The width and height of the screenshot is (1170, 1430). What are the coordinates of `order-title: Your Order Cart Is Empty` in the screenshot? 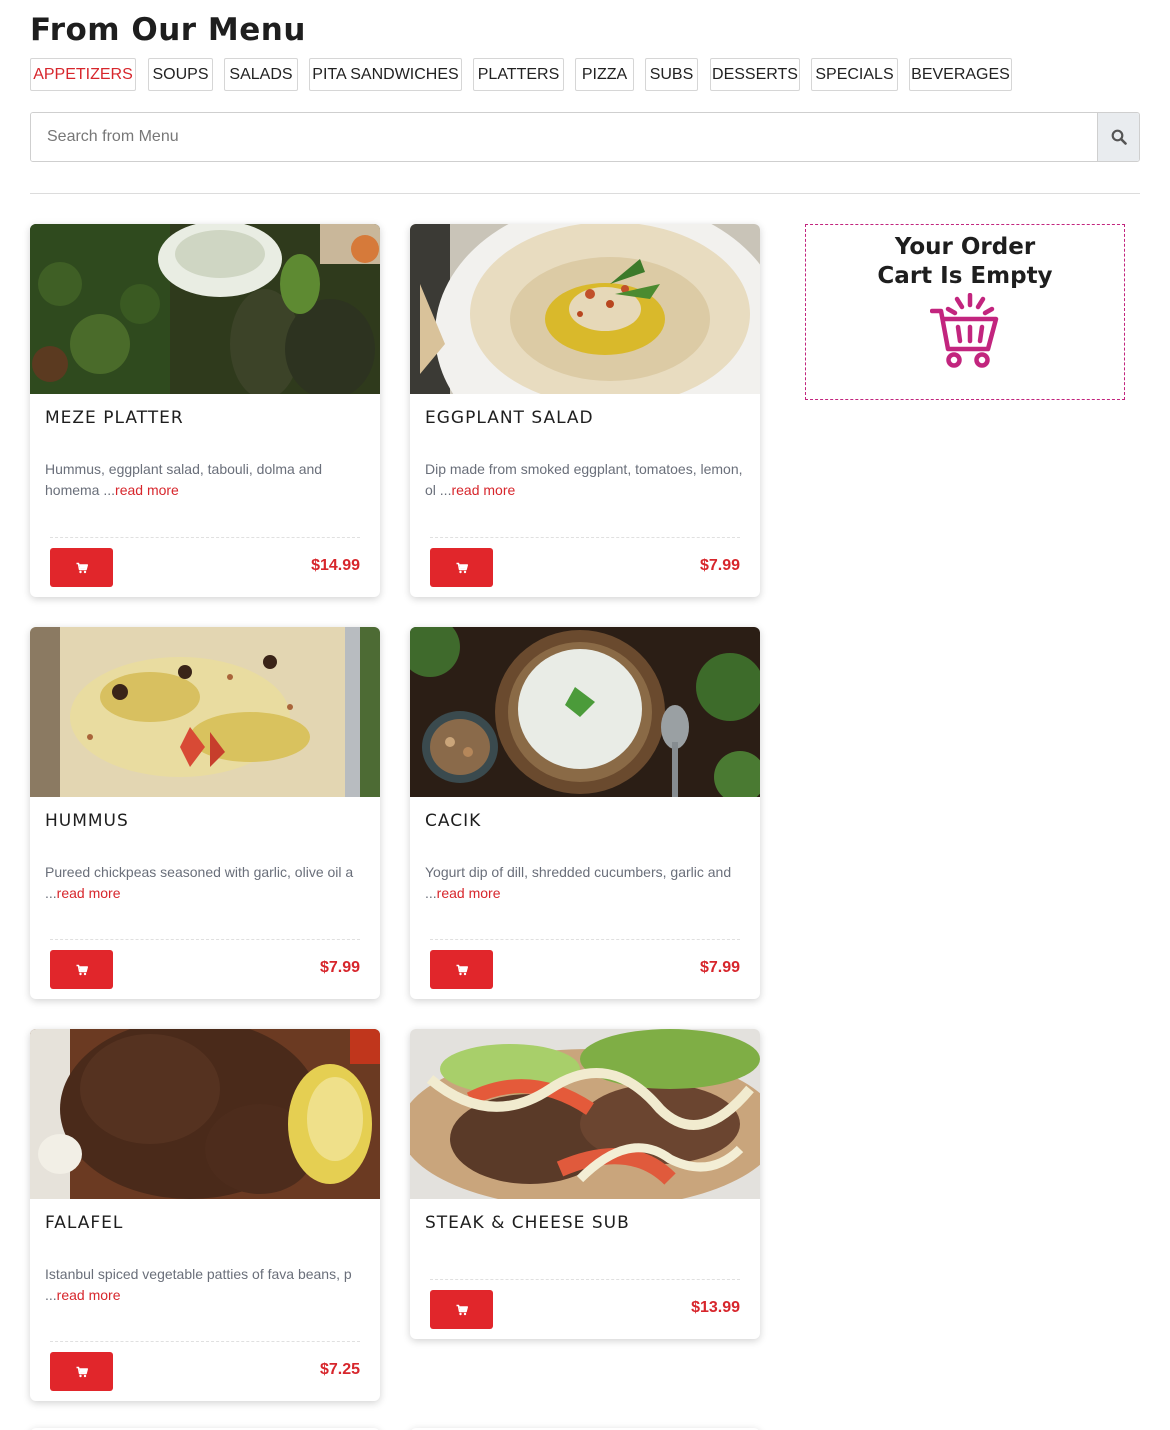 It's located at (965, 262).